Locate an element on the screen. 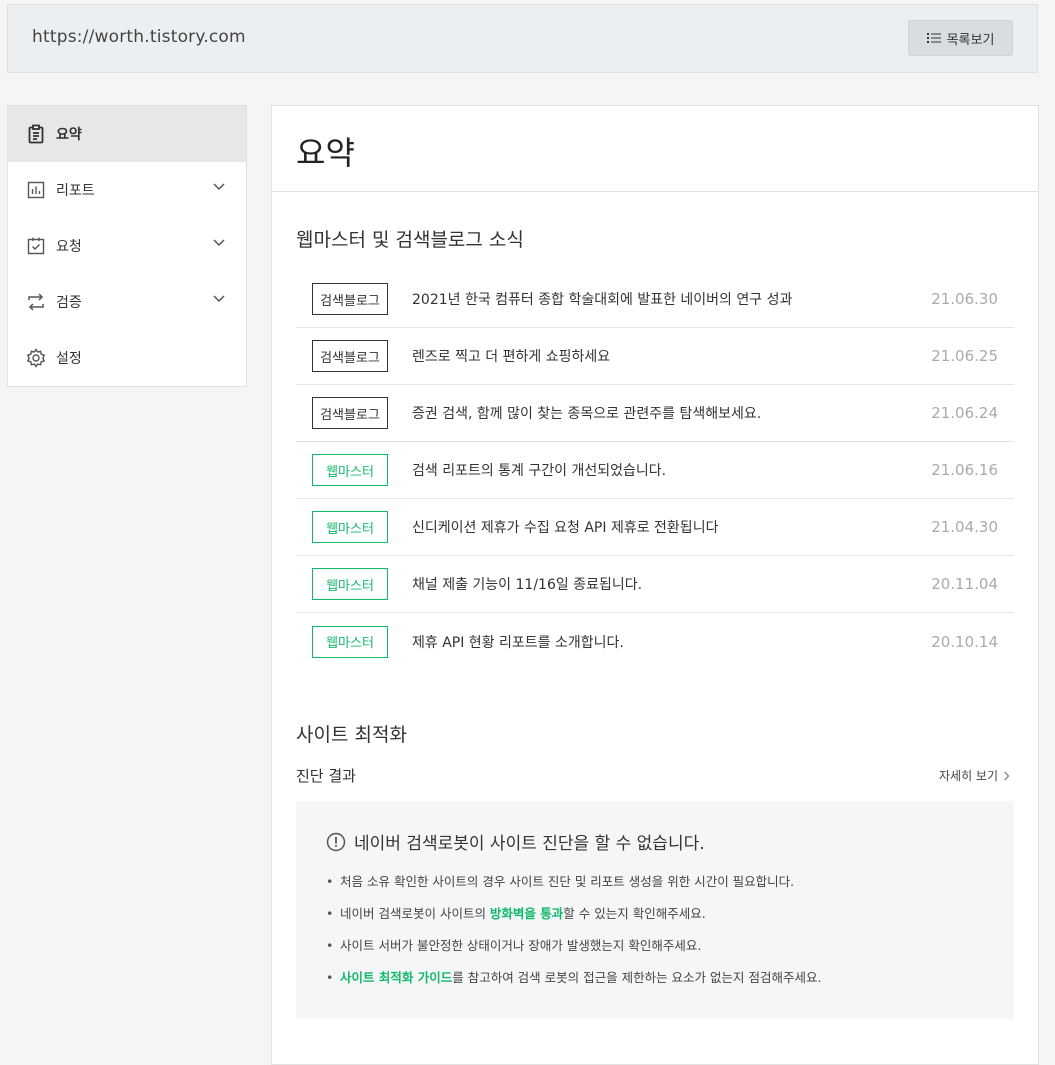 The height and width of the screenshot is (1065, 1055). optimization-guide-link: 사이트 최적화 가이드 is located at coordinates (396, 977).